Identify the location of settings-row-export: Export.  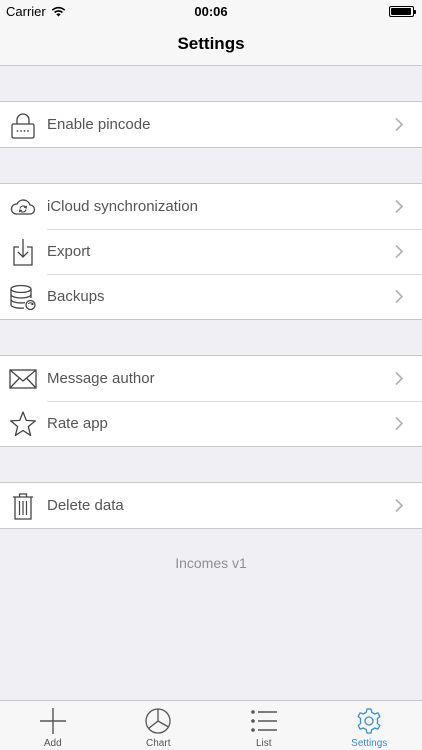
(211, 251).